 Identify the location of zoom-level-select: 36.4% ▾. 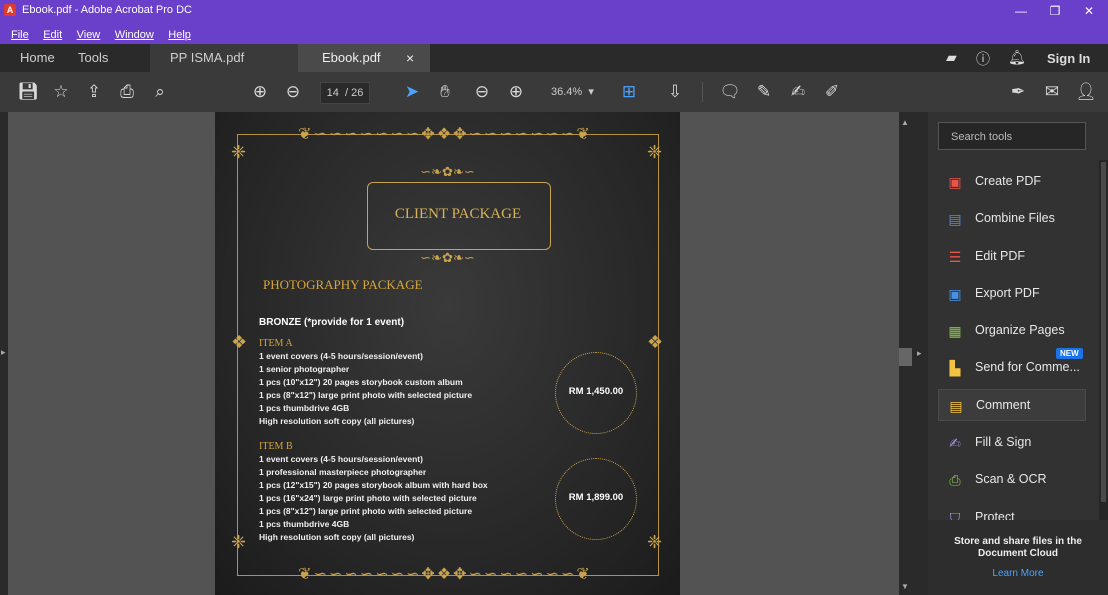
(577, 92).